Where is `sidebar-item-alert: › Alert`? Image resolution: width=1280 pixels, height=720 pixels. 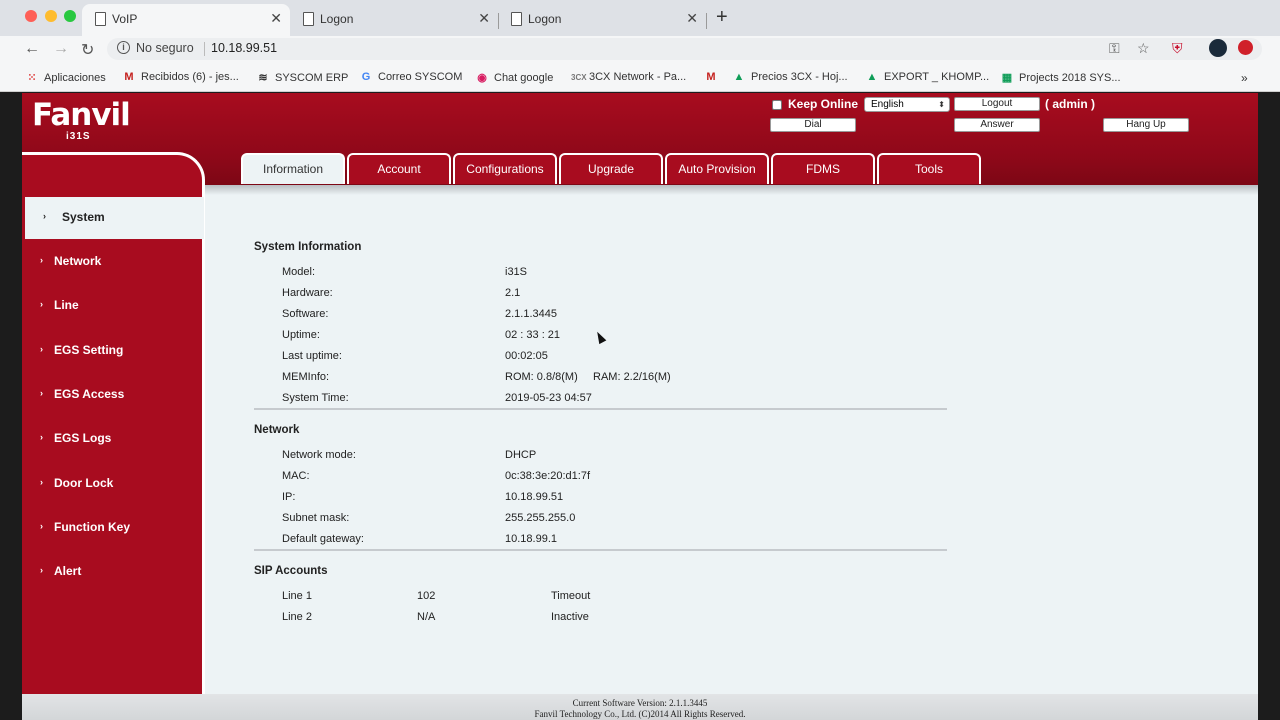
sidebar-item-alert: › Alert is located at coordinates (112, 572).